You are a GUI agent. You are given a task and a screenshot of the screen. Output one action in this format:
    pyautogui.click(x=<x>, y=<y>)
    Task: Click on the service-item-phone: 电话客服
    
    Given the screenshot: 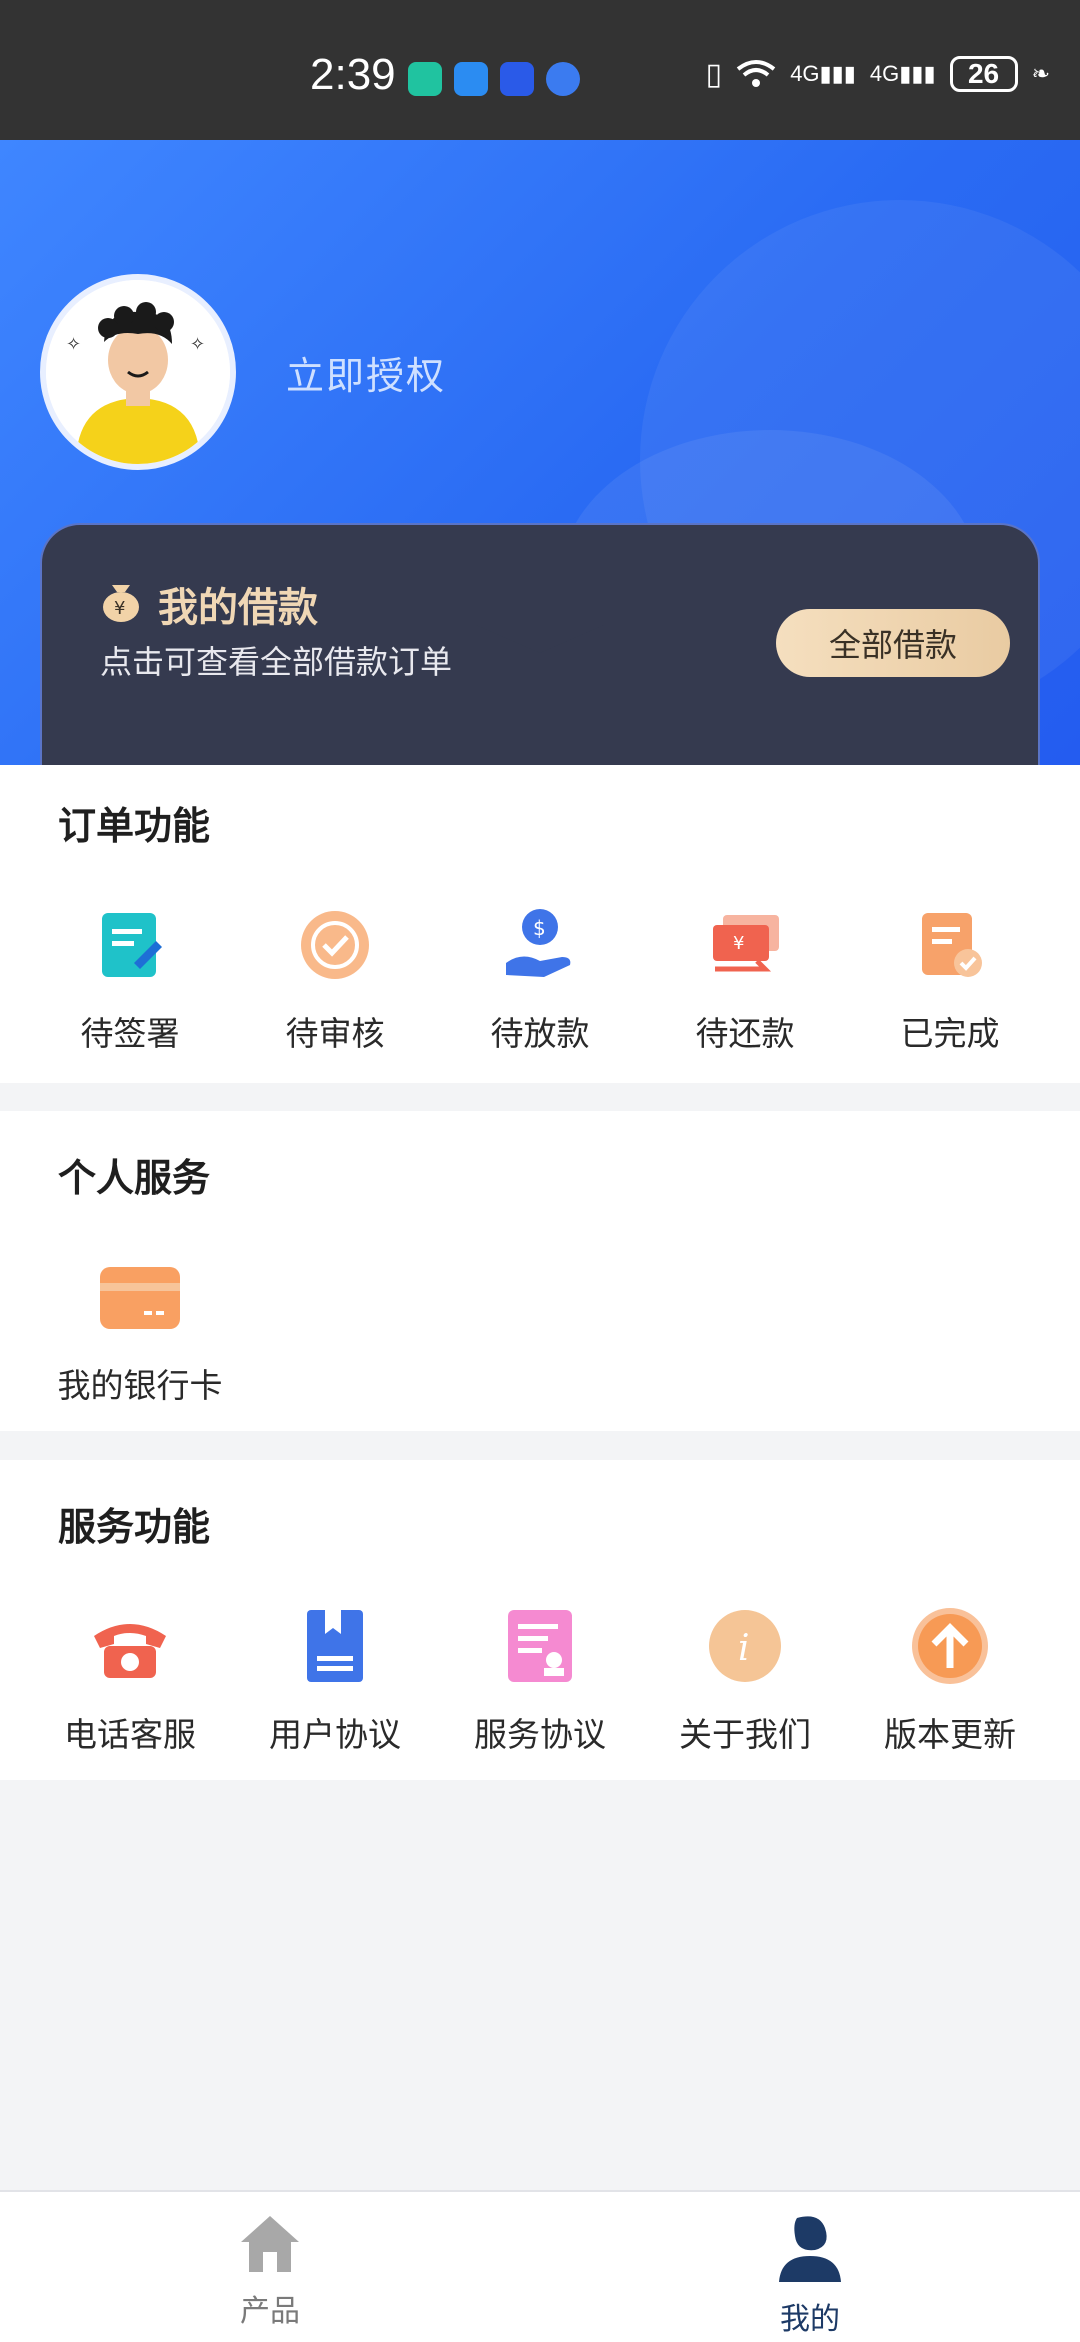 What is the action you would take?
    pyautogui.click(x=130, y=1681)
    